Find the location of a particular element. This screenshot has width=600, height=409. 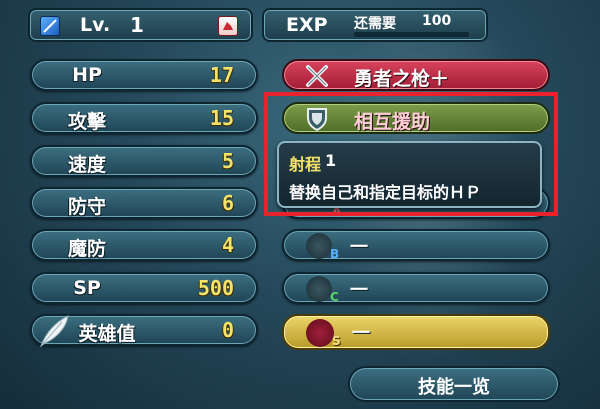

stat-label: 攻擊 is located at coordinates (86, 122).